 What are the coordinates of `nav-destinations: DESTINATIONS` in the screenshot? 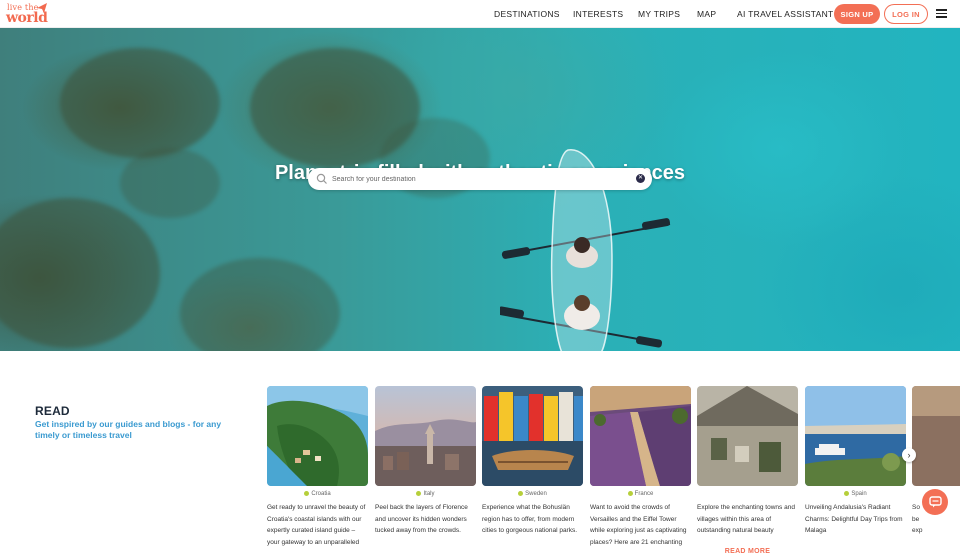 It's located at (527, 14).